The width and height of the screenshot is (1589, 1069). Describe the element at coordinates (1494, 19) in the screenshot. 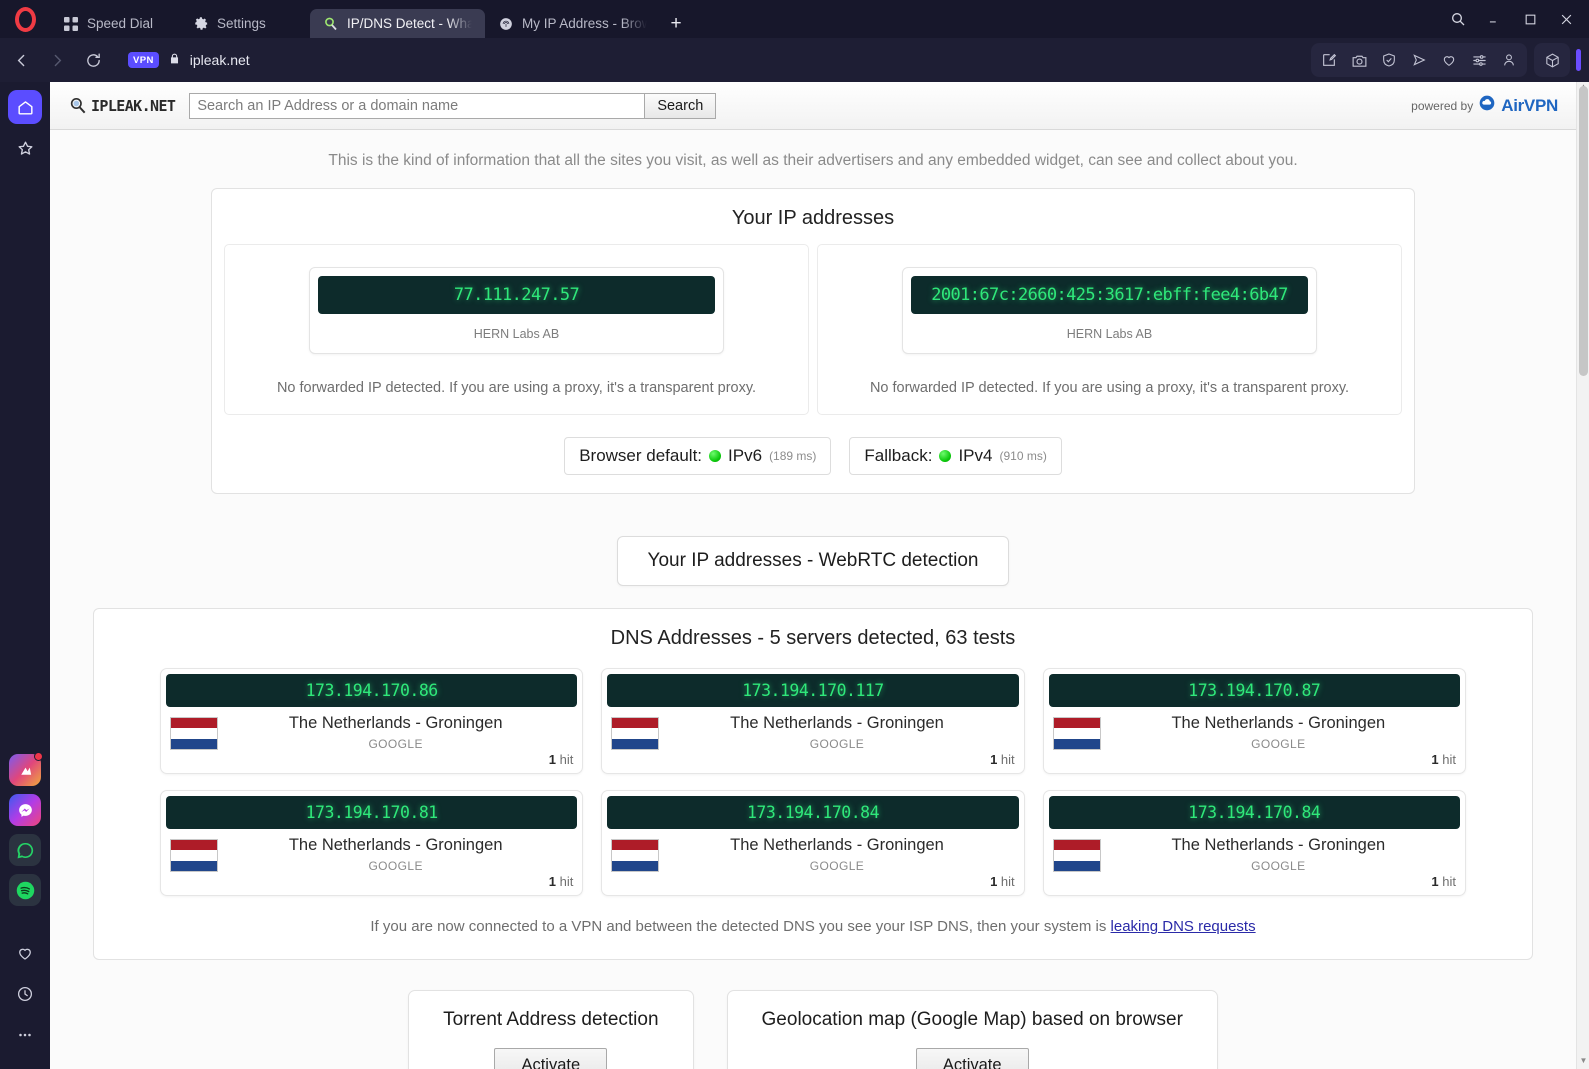

I see `minimize-icon` at that location.